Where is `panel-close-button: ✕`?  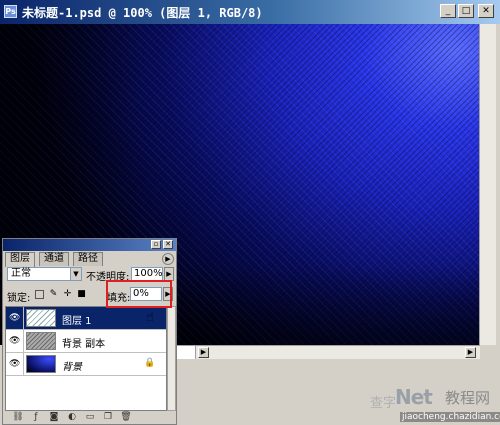 panel-close-button: ✕ is located at coordinates (168, 244).